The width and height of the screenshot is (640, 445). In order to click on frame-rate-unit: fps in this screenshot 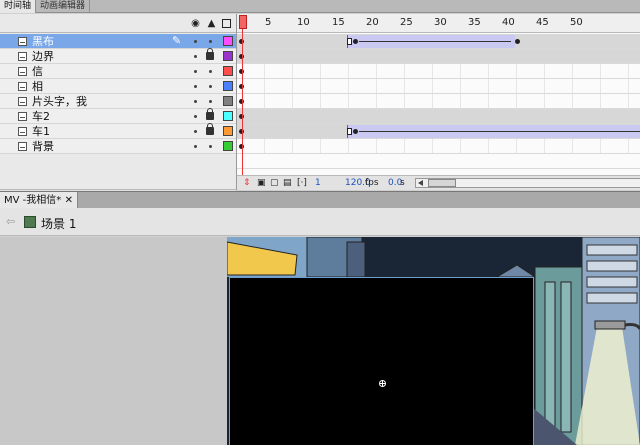, I will do `click(372, 183)`.